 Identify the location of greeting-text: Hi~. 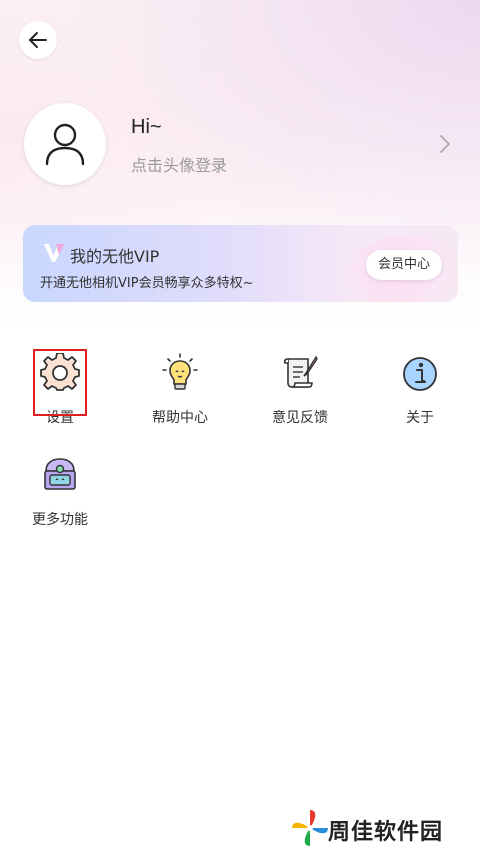
(146, 127).